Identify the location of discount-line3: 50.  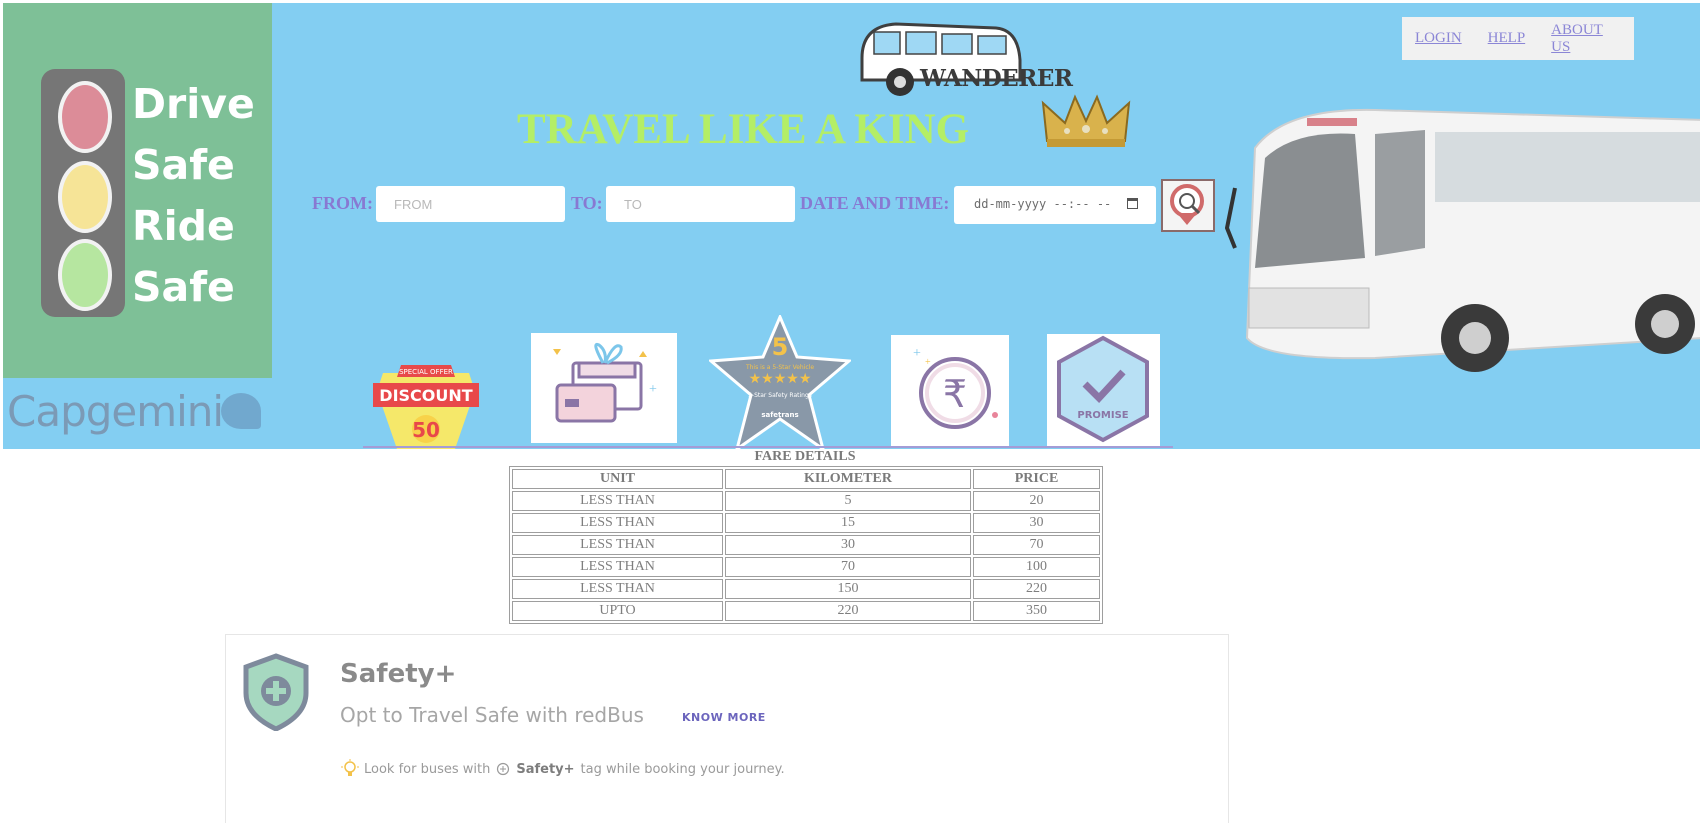
(426, 430).